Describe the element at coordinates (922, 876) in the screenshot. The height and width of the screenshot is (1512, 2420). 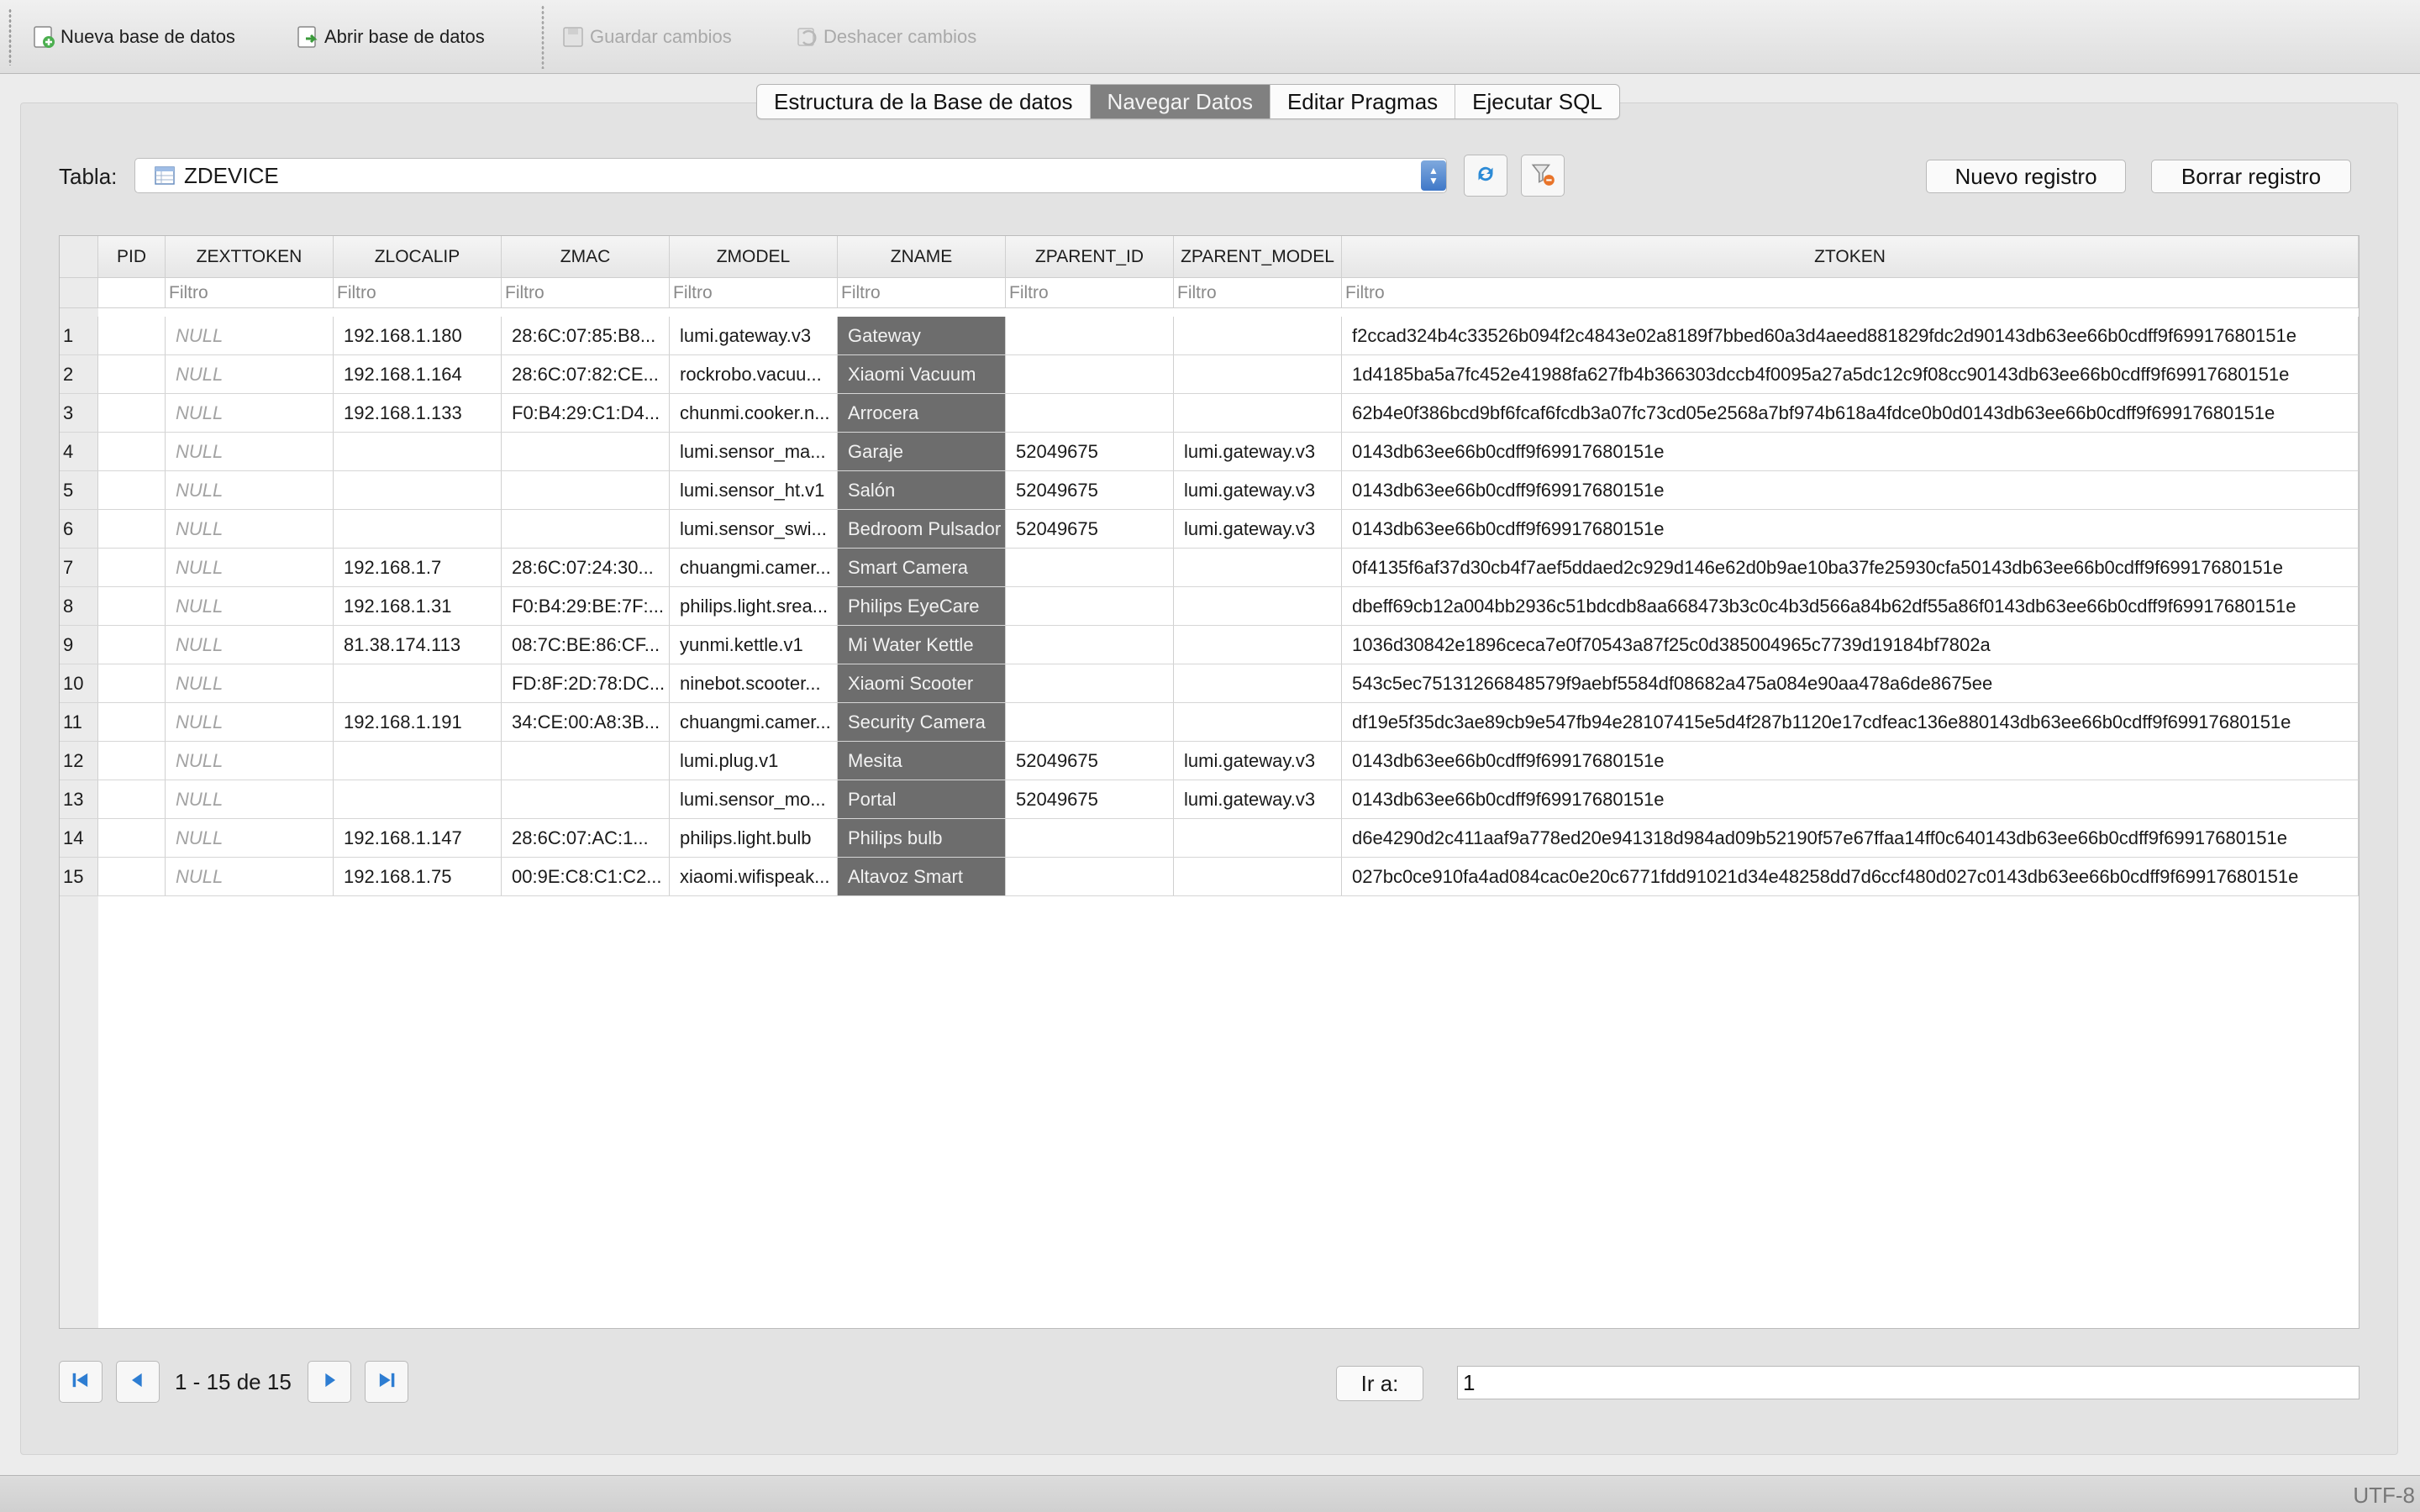
I see `cell-zname: Altavoz Smart` at that location.